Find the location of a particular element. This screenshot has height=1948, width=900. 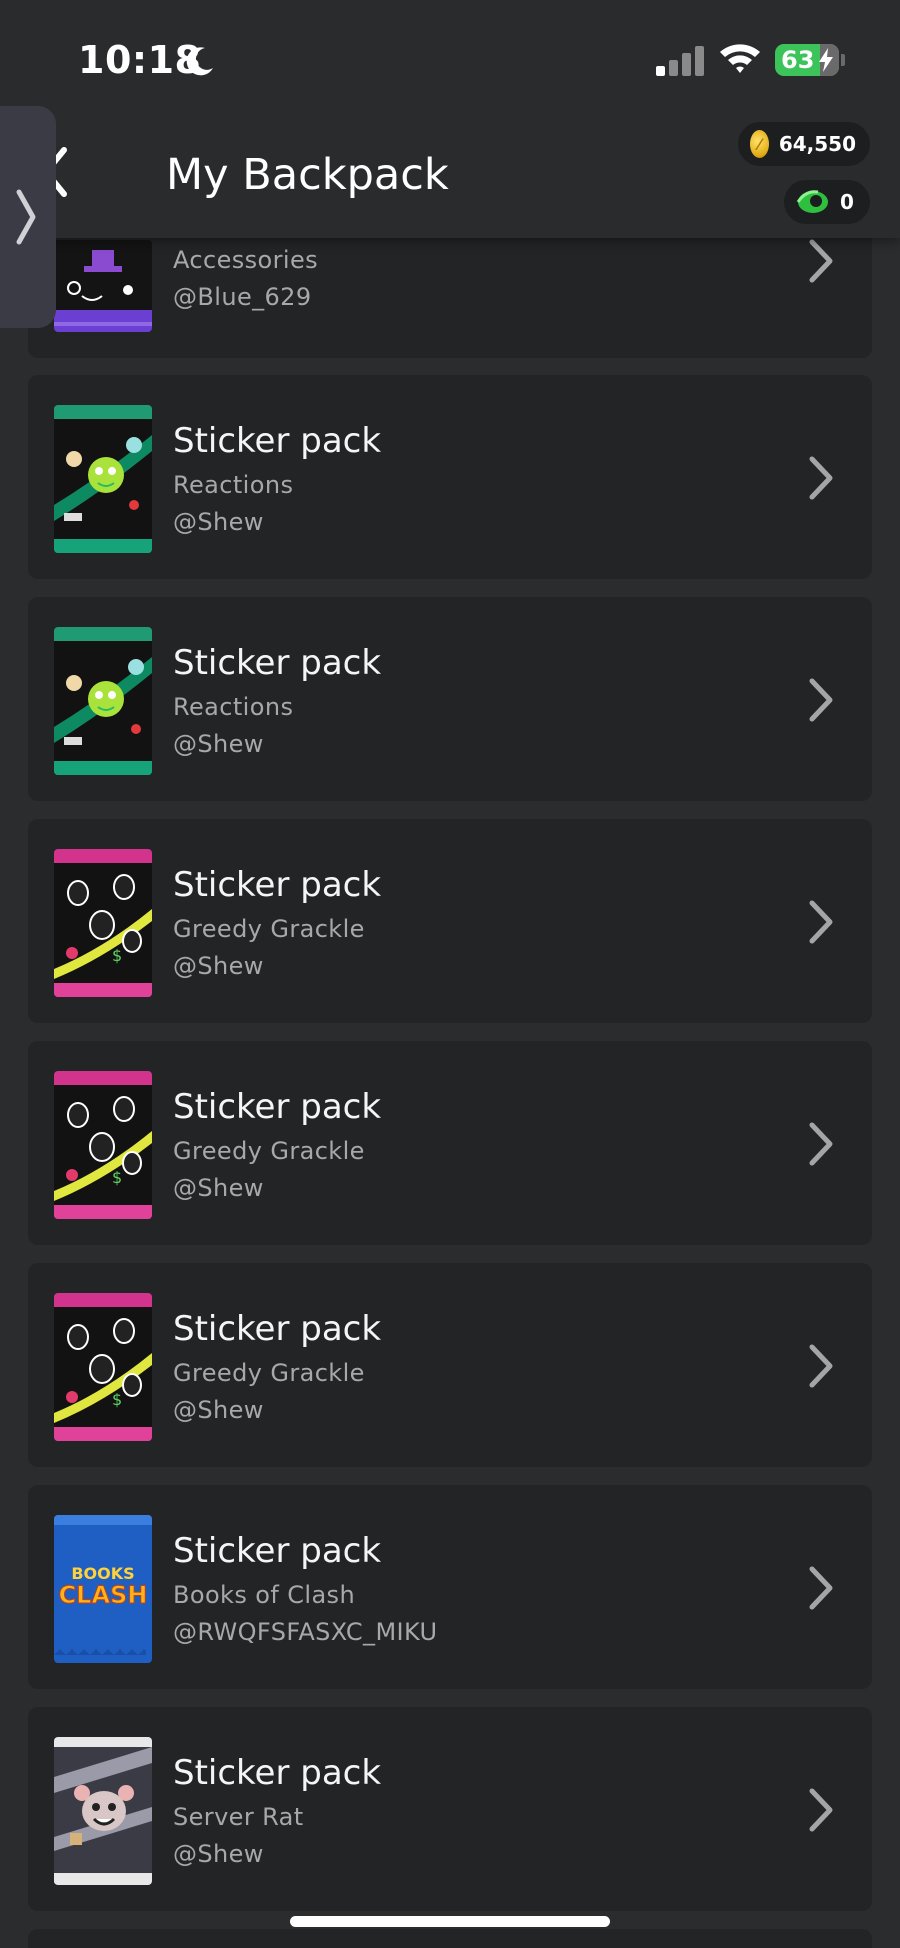

server-rat-pack-thumbnail is located at coordinates (103, 1811).